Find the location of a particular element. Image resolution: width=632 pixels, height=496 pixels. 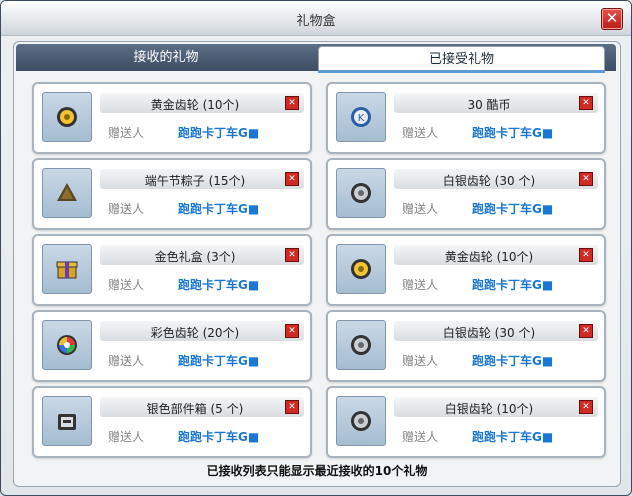

rainbow-gear-icon is located at coordinates (67, 345).